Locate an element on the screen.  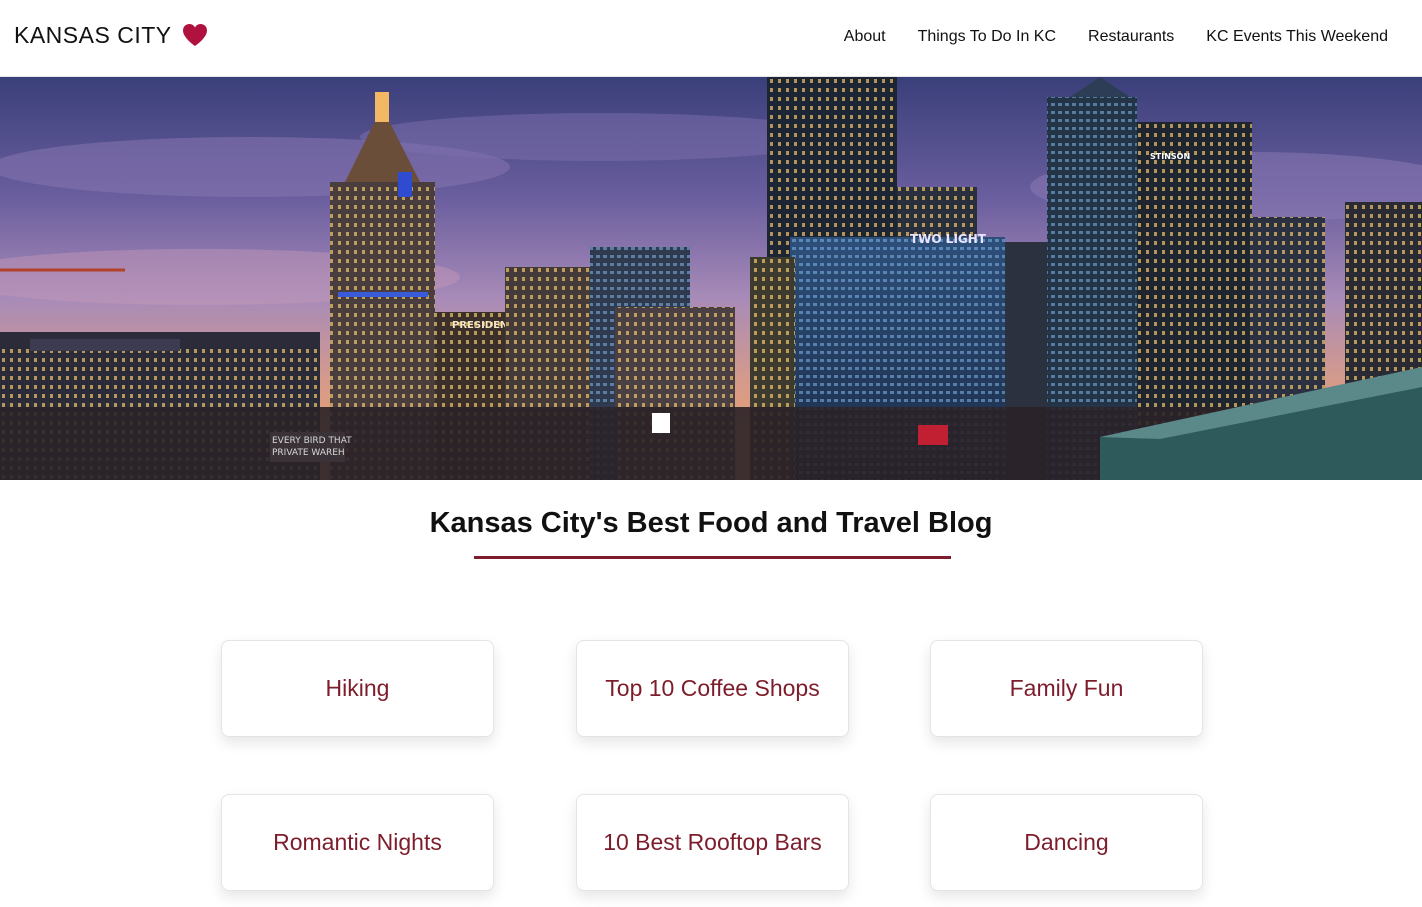
card-label: Hiking is located at coordinates (357, 688).